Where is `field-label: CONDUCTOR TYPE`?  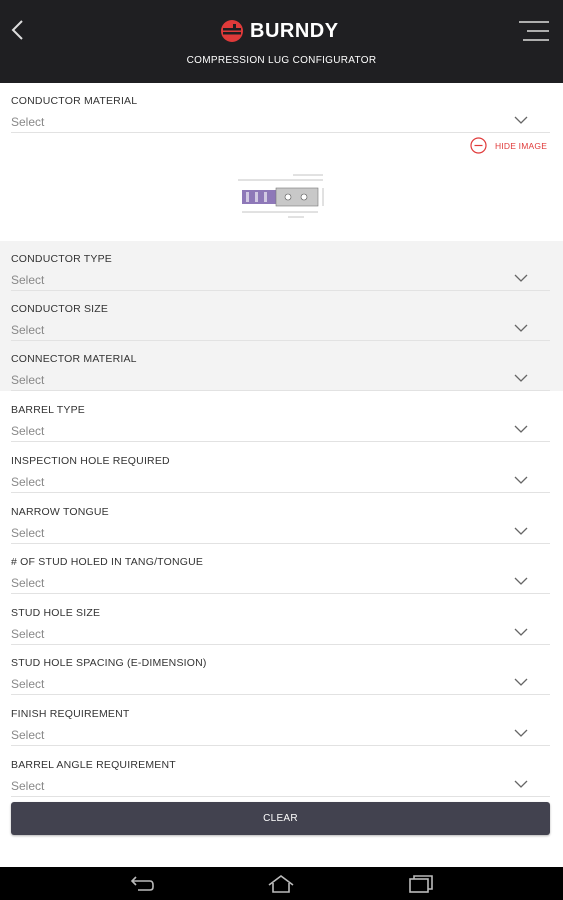 field-label: CONDUCTOR TYPE is located at coordinates (62, 259).